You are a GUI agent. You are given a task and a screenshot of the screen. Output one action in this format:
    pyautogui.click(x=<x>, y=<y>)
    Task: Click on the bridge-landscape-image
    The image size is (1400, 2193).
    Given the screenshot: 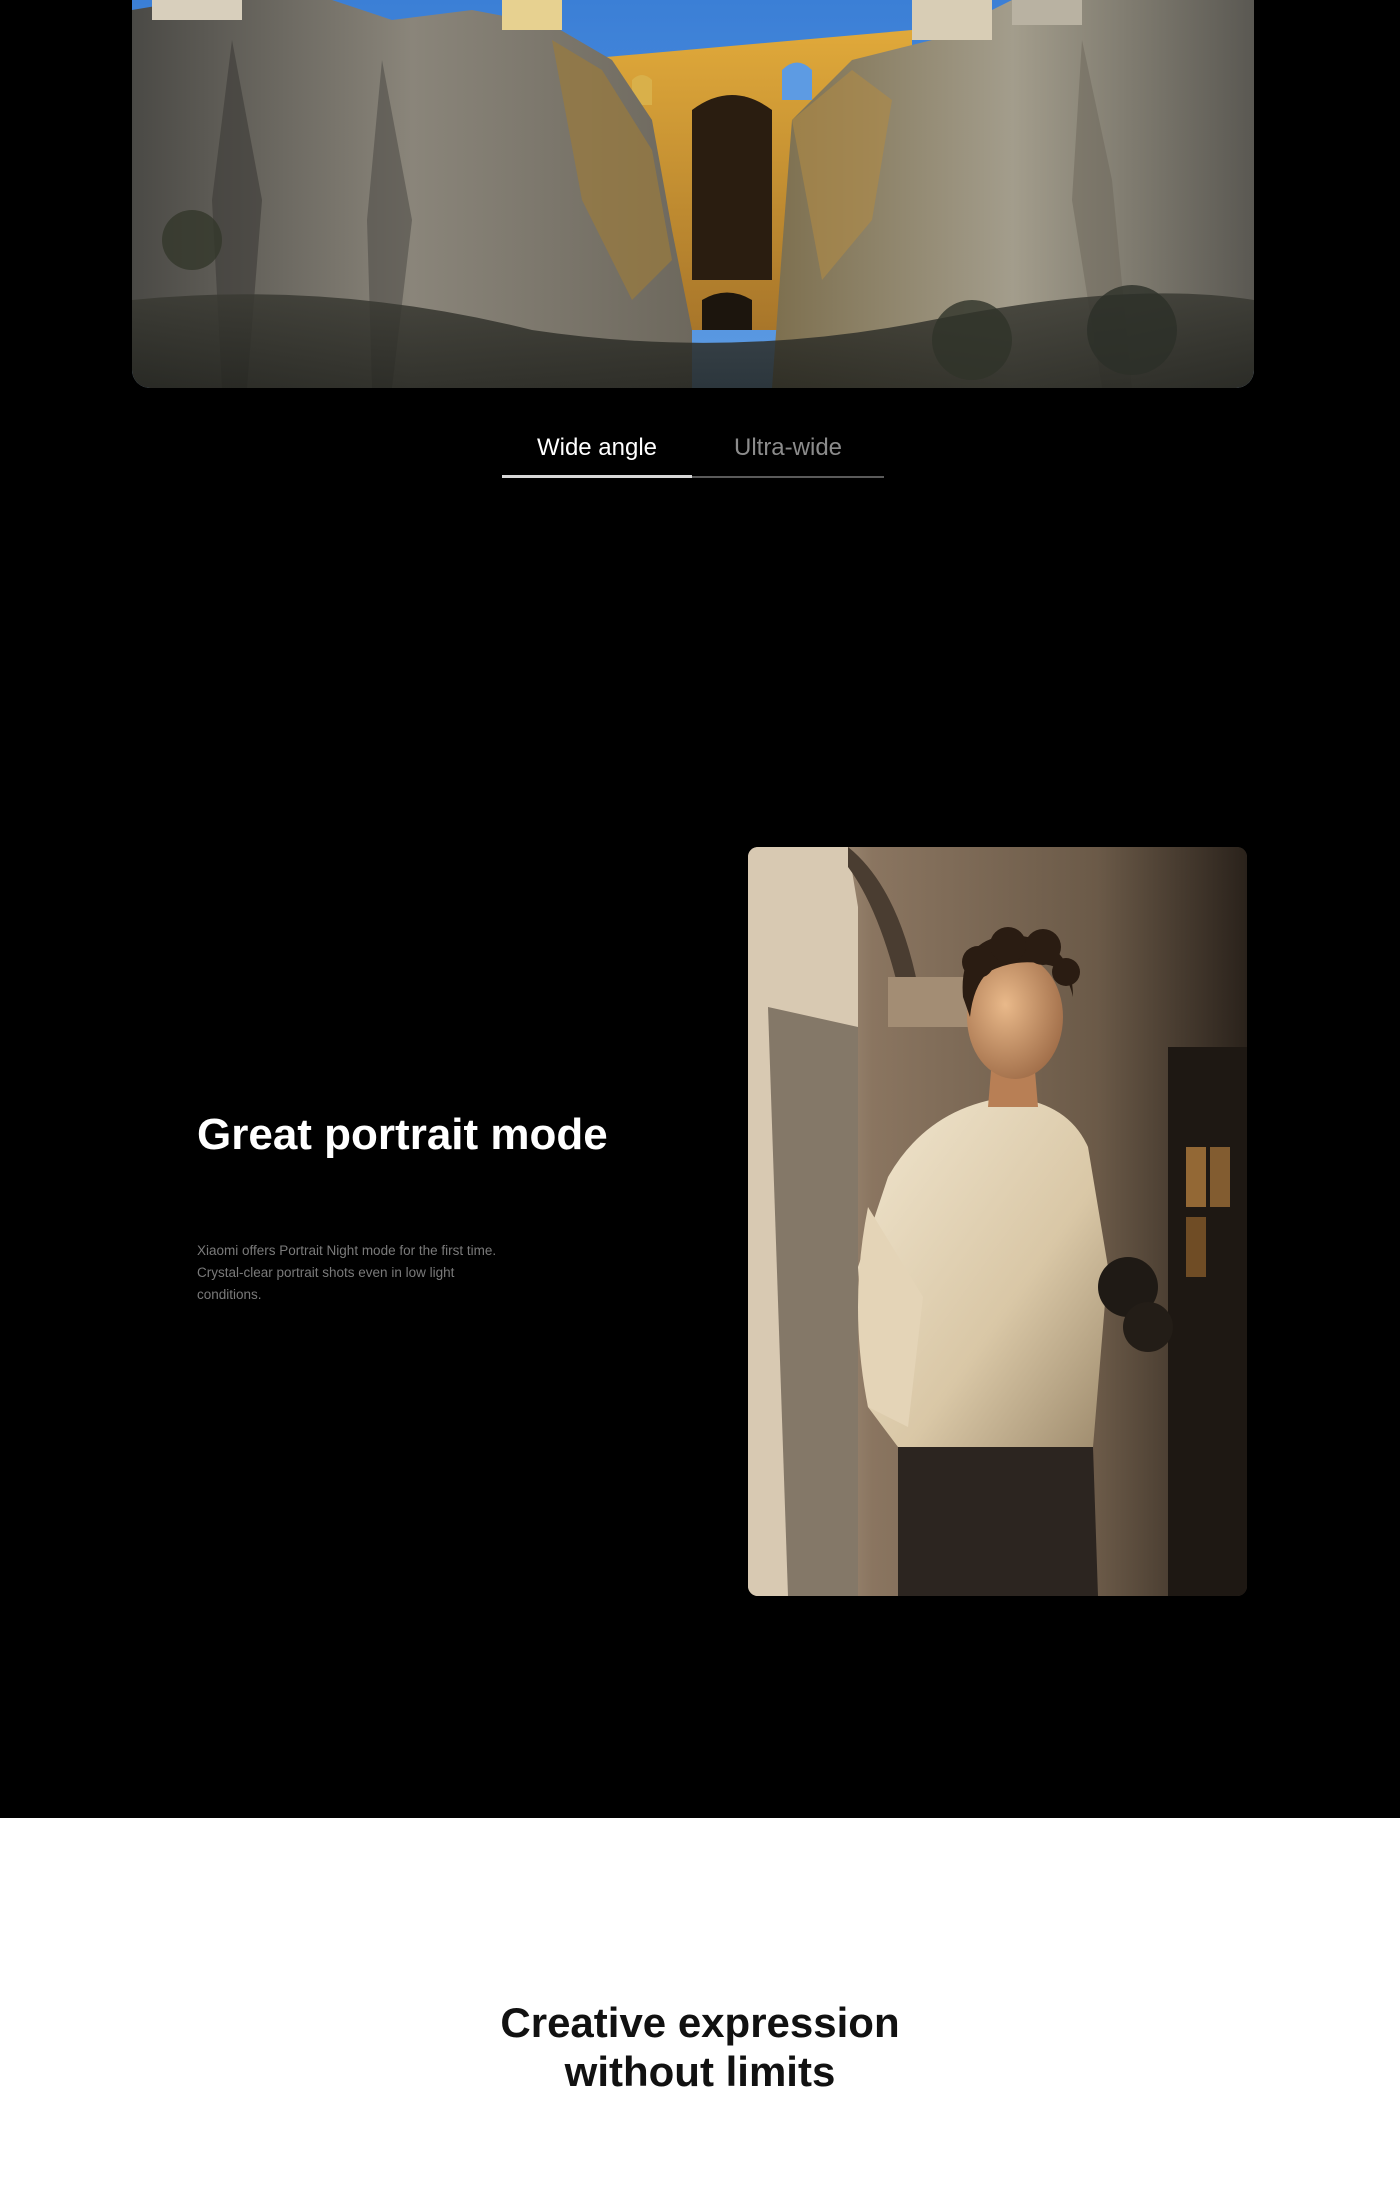 What is the action you would take?
    pyautogui.click(x=693, y=194)
    